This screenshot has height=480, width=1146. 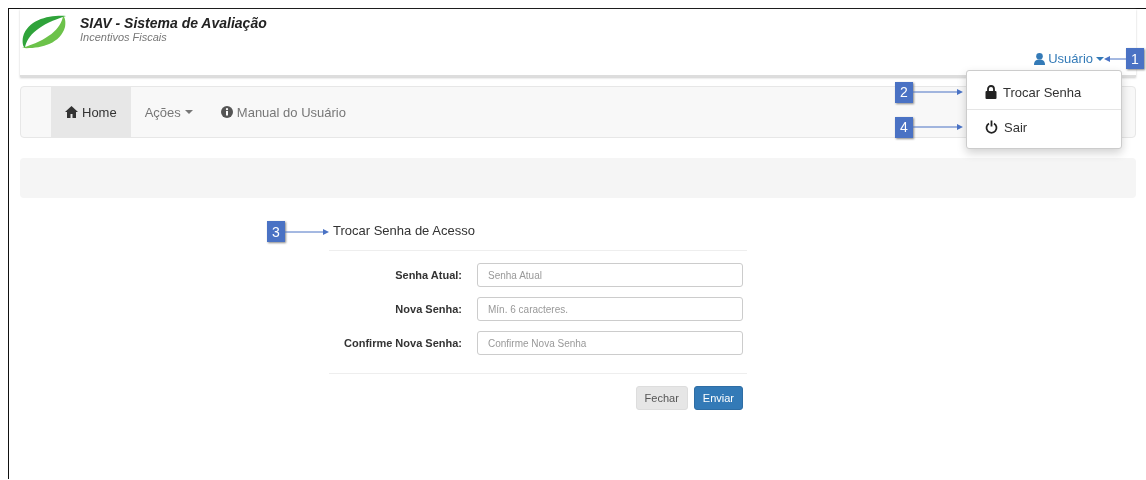 I want to click on nav-item: Manual do Usuário, so click(x=283, y=112).